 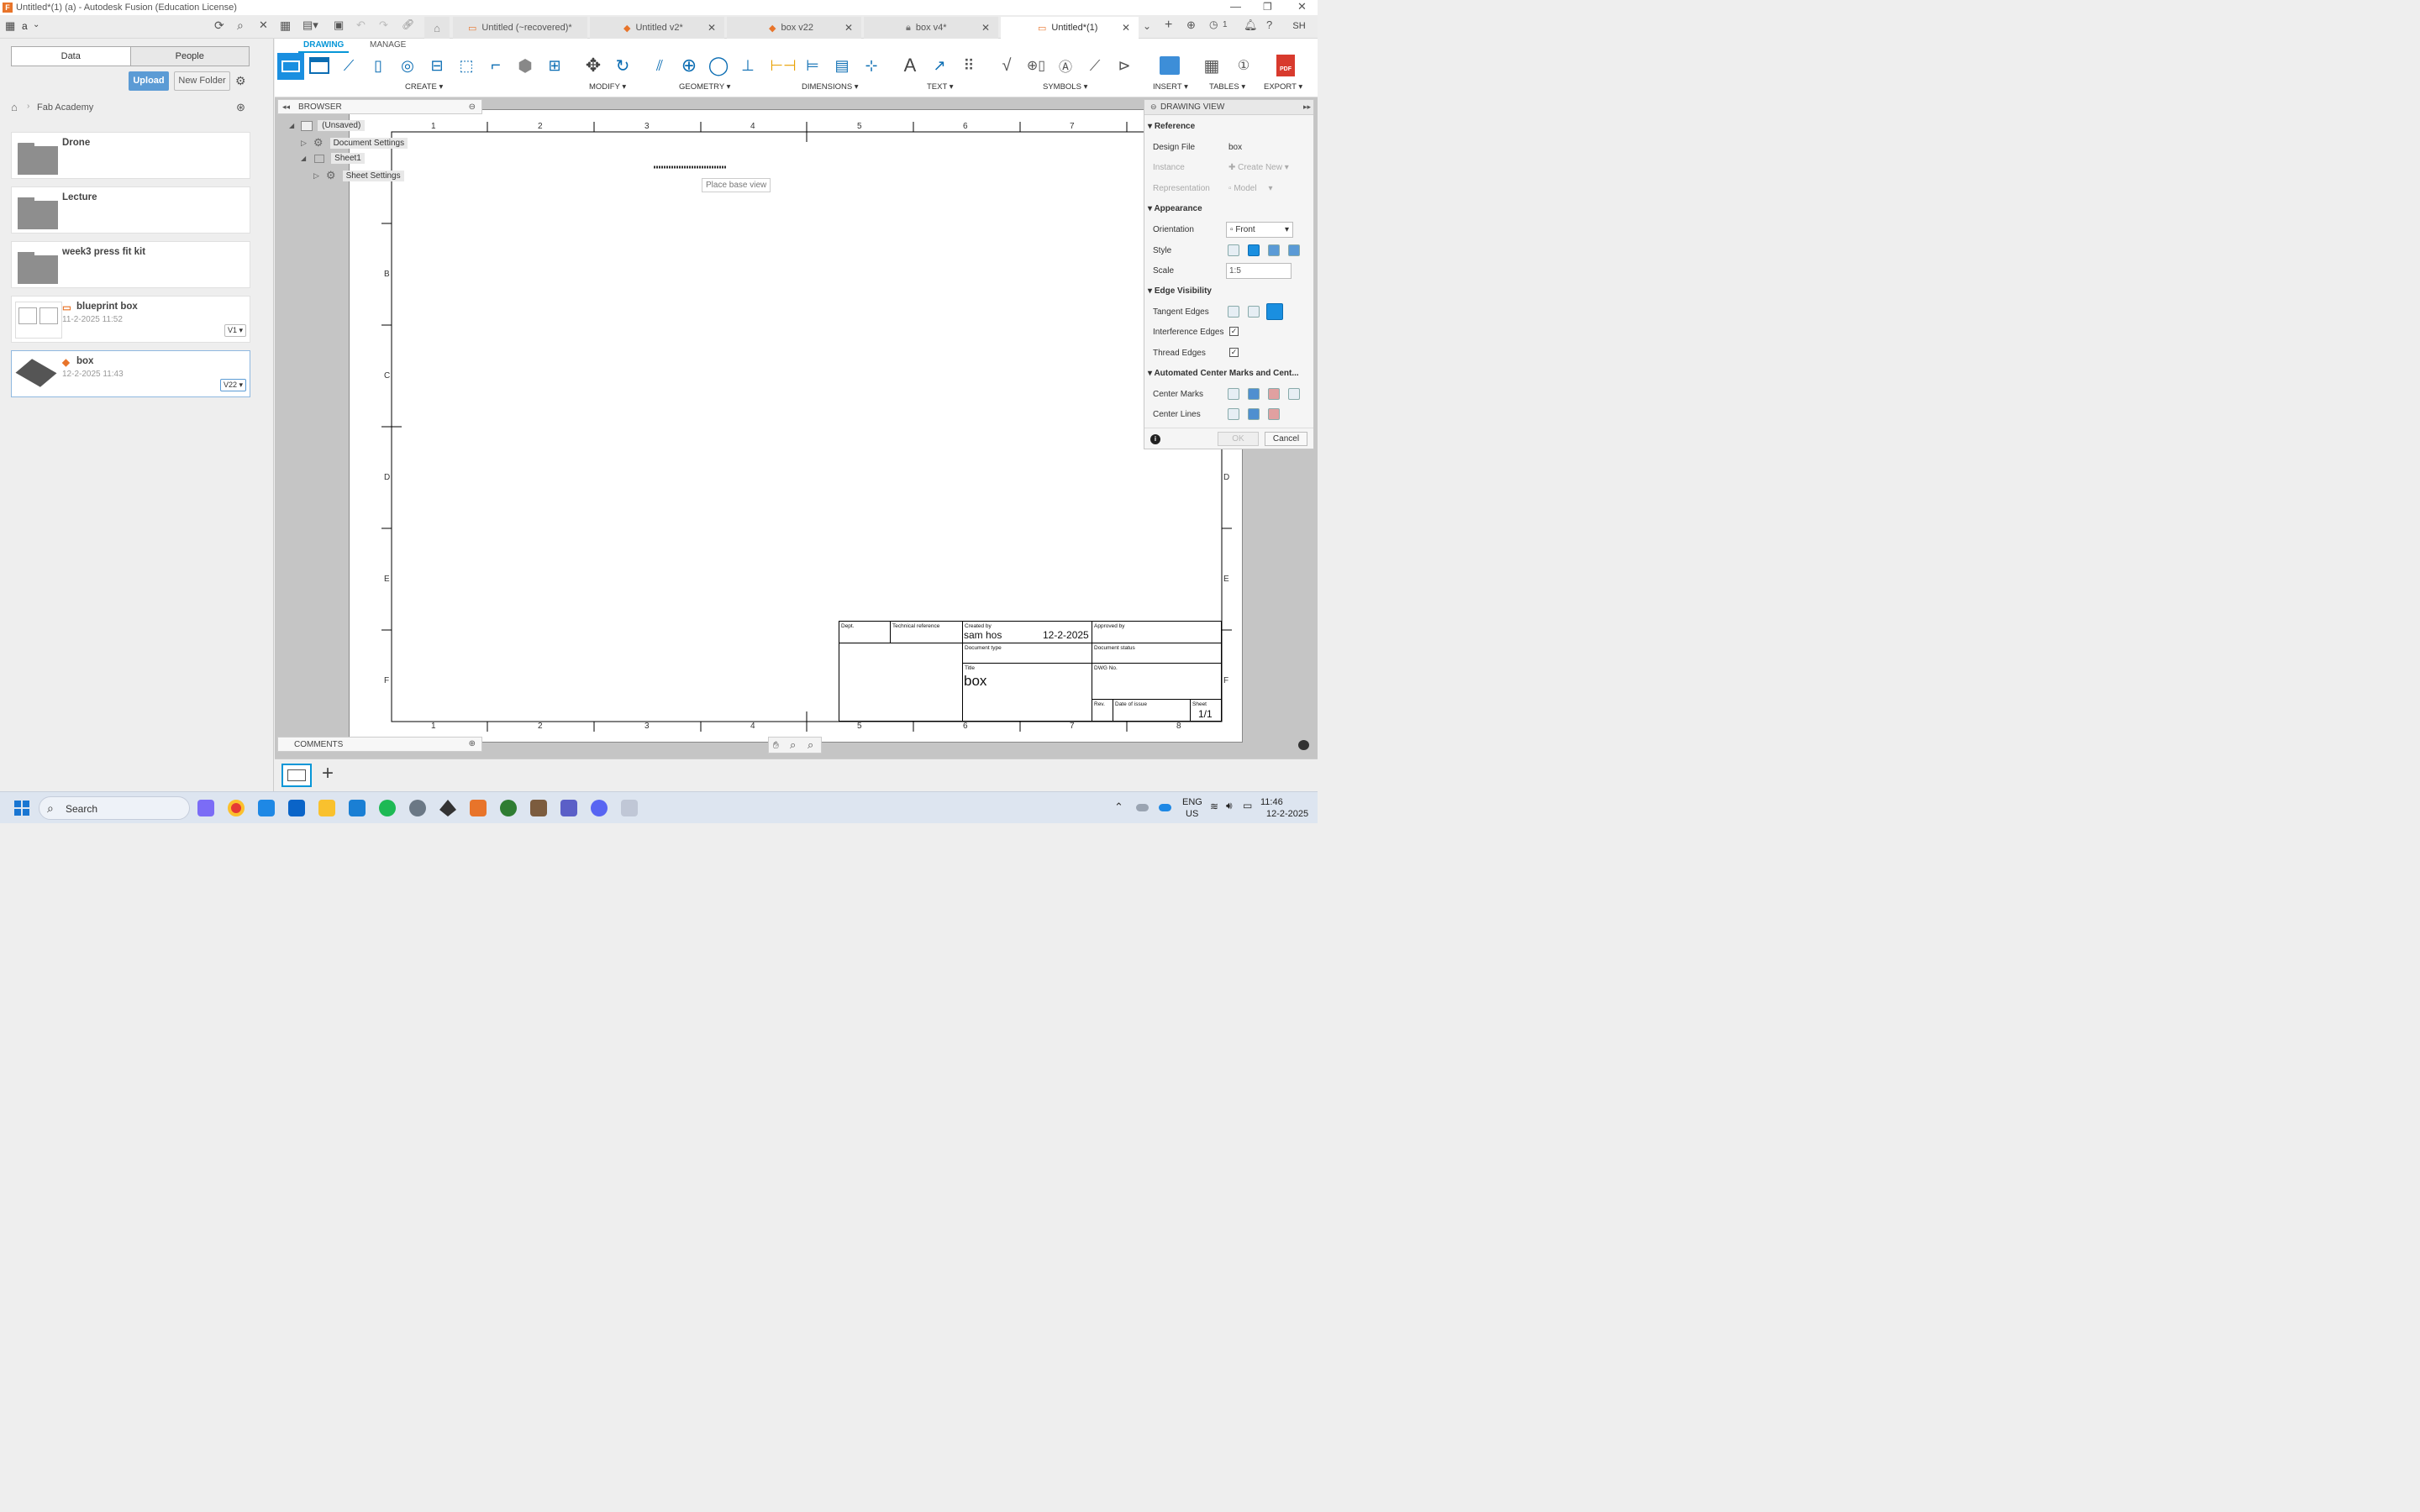 What do you see at coordinates (1065, 65) in the screenshot?
I see `datum-button: Ⓐ` at bounding box center [1065, 65].